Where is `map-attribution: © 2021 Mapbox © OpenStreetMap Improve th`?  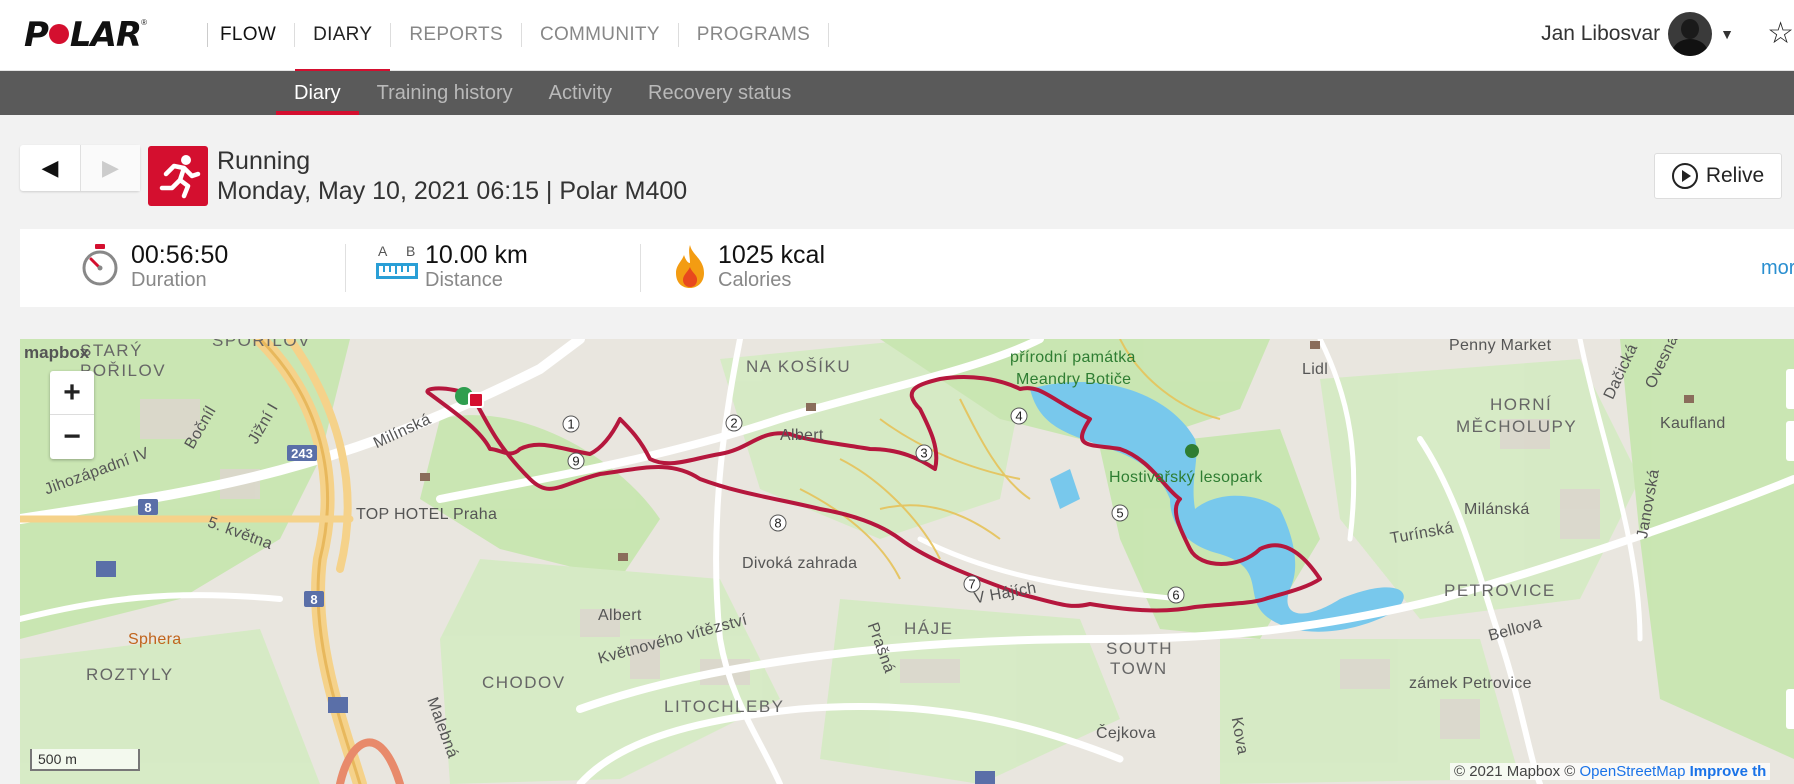 map-attribution: © 2021 Mapbox © OpenStreetMap Improve th is located at coordinates (1610, 771).